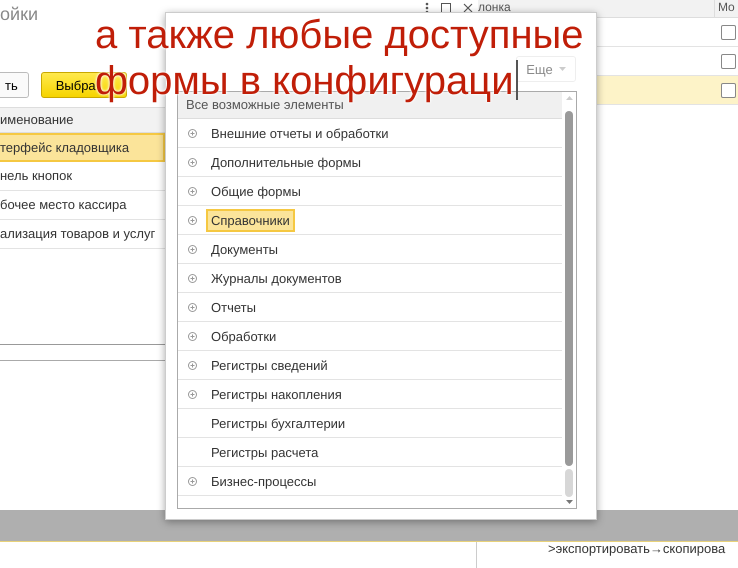 This screenshot has height=568, width=738. Describe the element at coordinates (427, 8) in the screenshot. I see `more-icon` at that location.